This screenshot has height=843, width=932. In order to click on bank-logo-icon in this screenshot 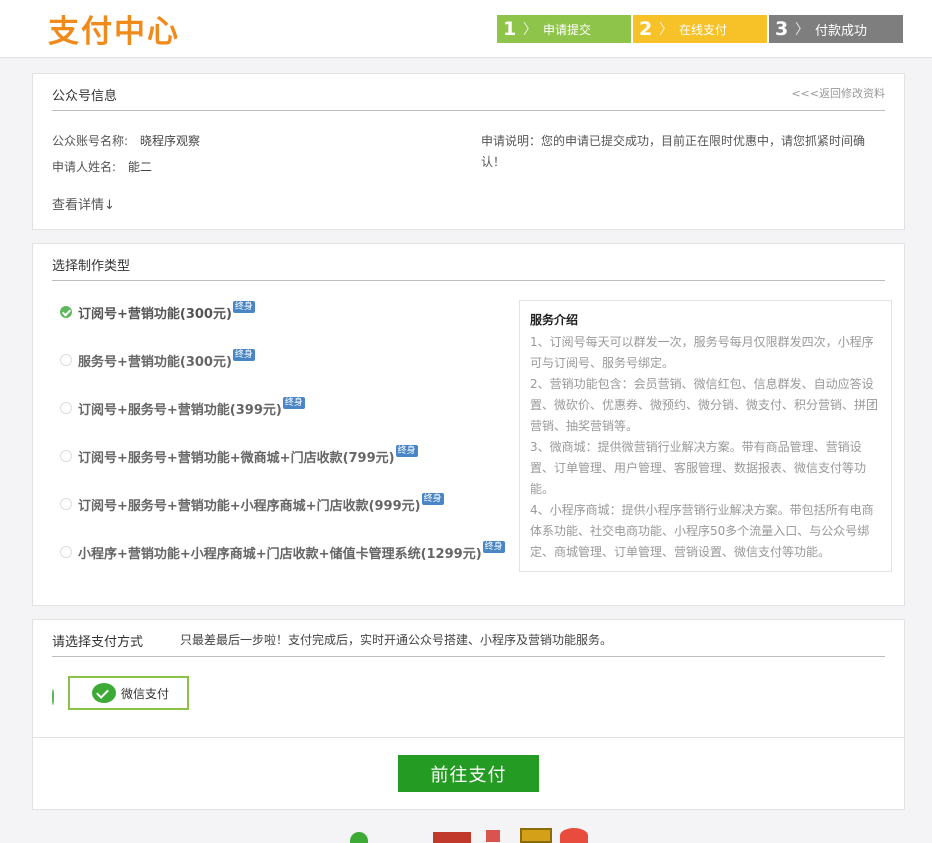, I will do `click(452, 837)`.